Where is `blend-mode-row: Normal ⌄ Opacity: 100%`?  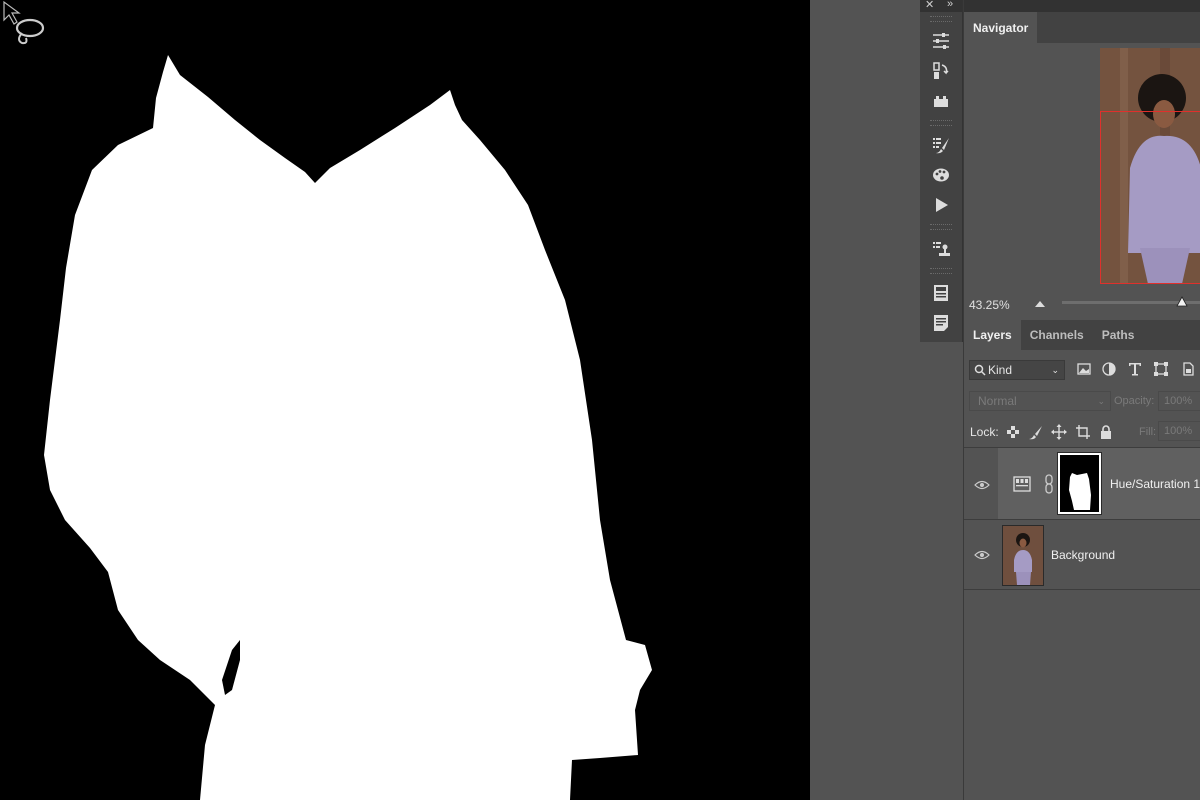
blend-mode-row: Normal ⌄ Opacity: 100% is located at coordinates (1082, 401).